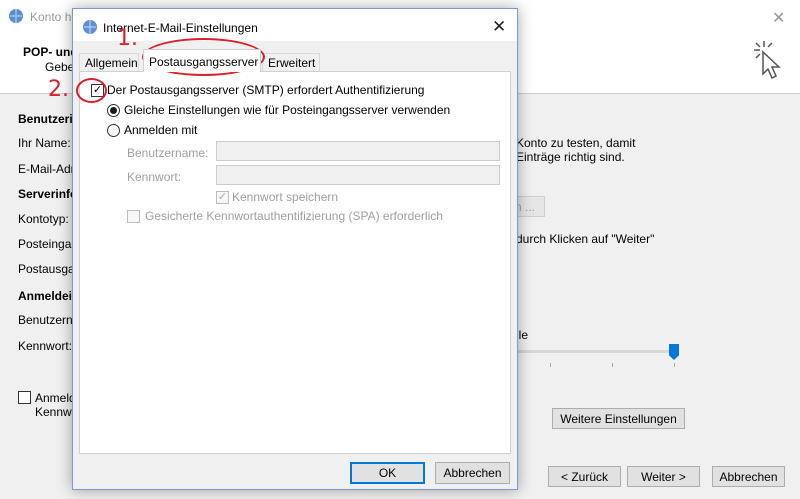 The image size is (800, 499). What do you see at coordinates (44, 143) in the screenshot?
I see `ihr-name-label: Ihr Name:` at bounding box center [44, 143].